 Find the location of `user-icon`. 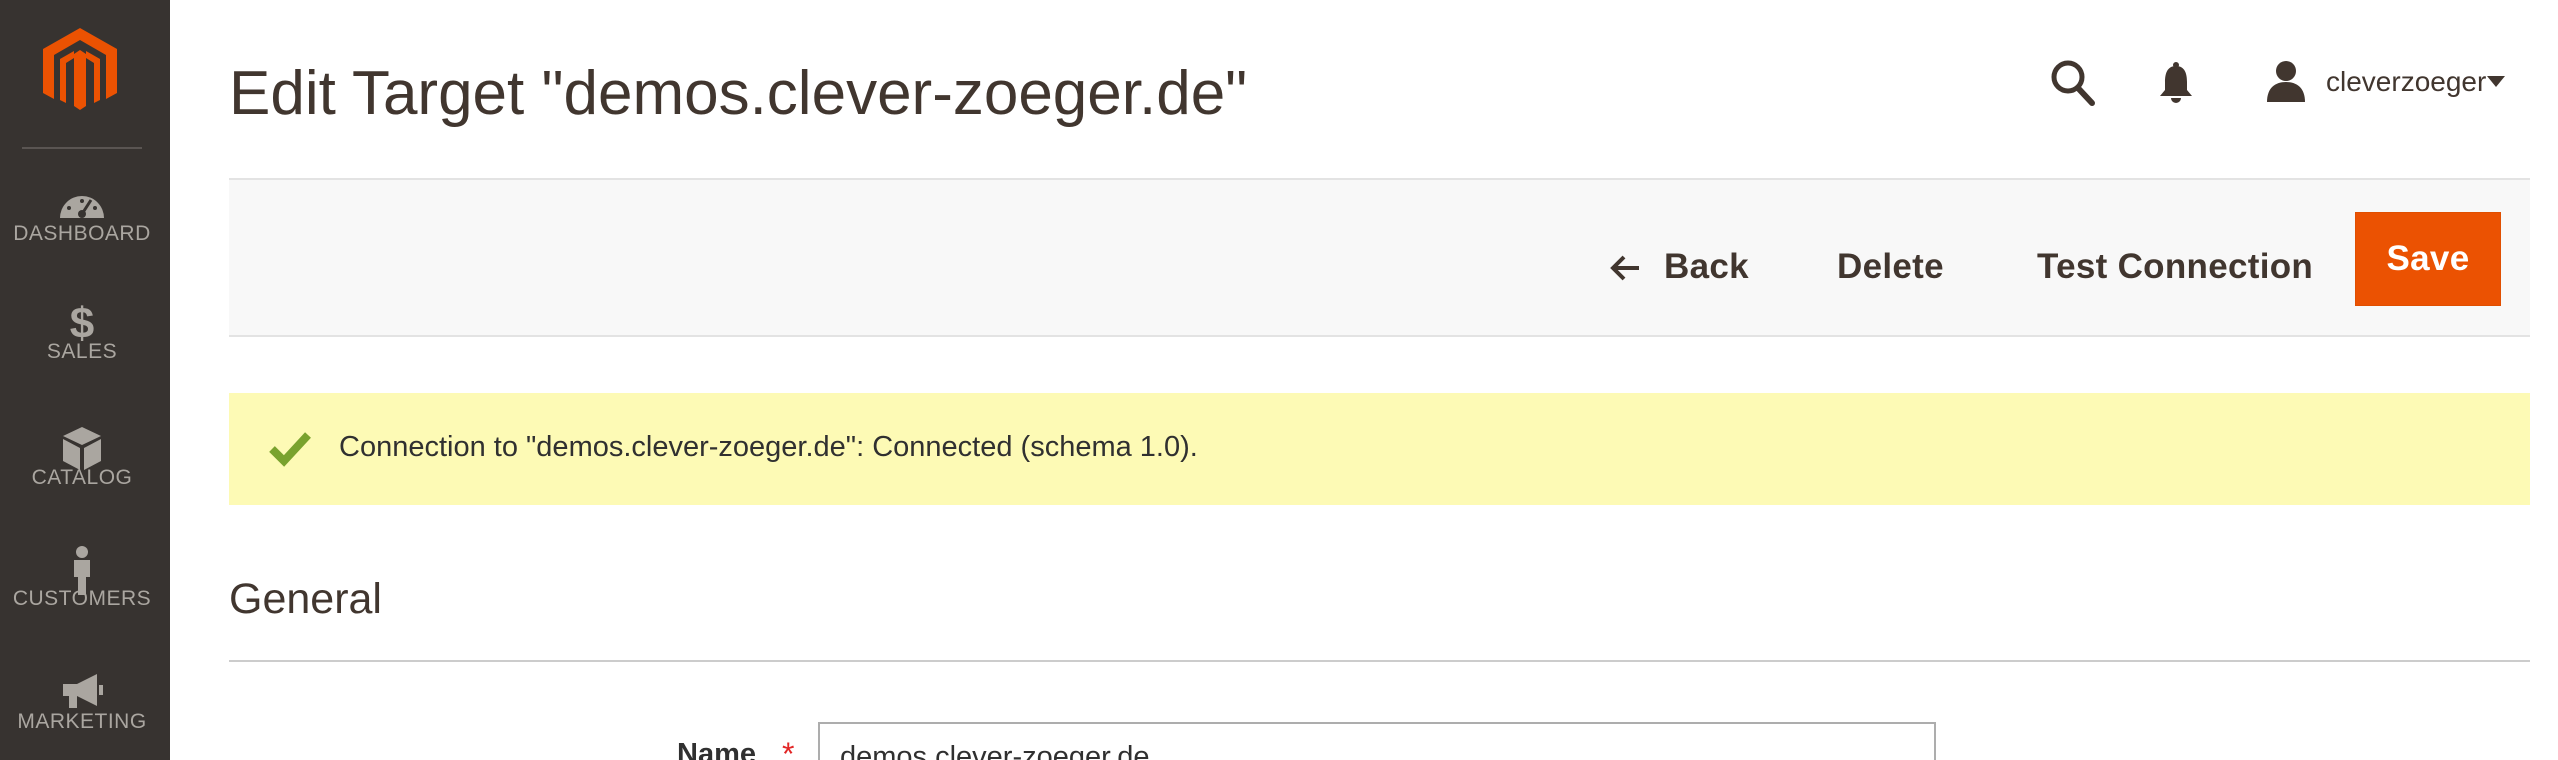

user-icon is located at coordinates (2286, 81).